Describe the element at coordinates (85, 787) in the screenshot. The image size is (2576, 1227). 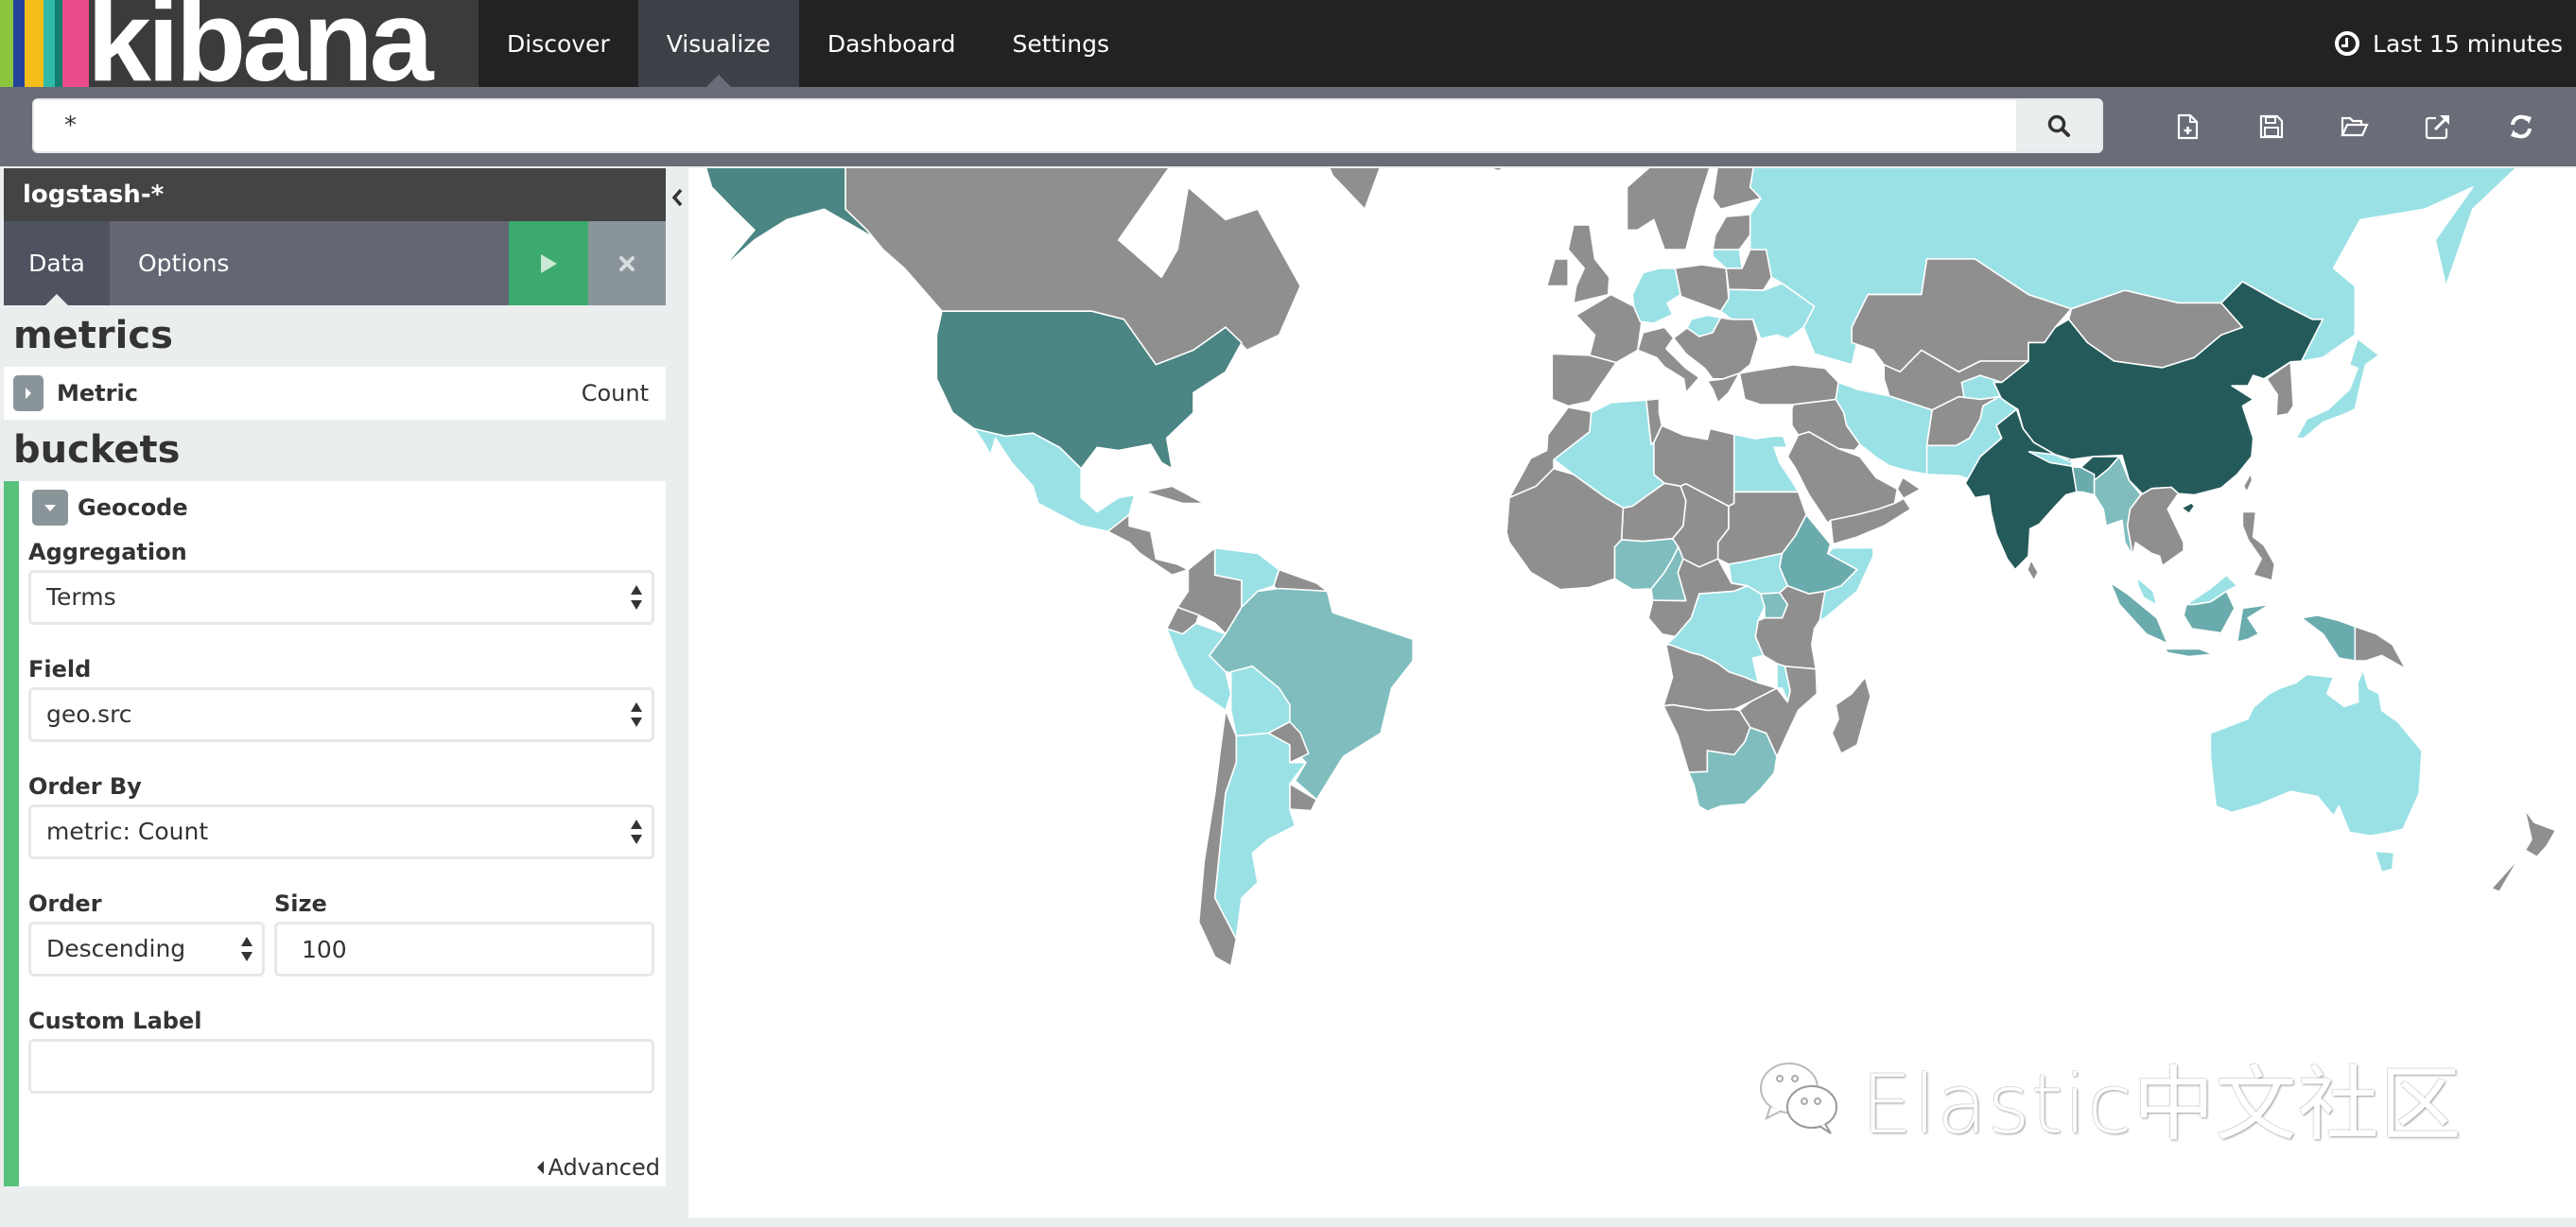
I see `order-by-label: Order By` at that location.